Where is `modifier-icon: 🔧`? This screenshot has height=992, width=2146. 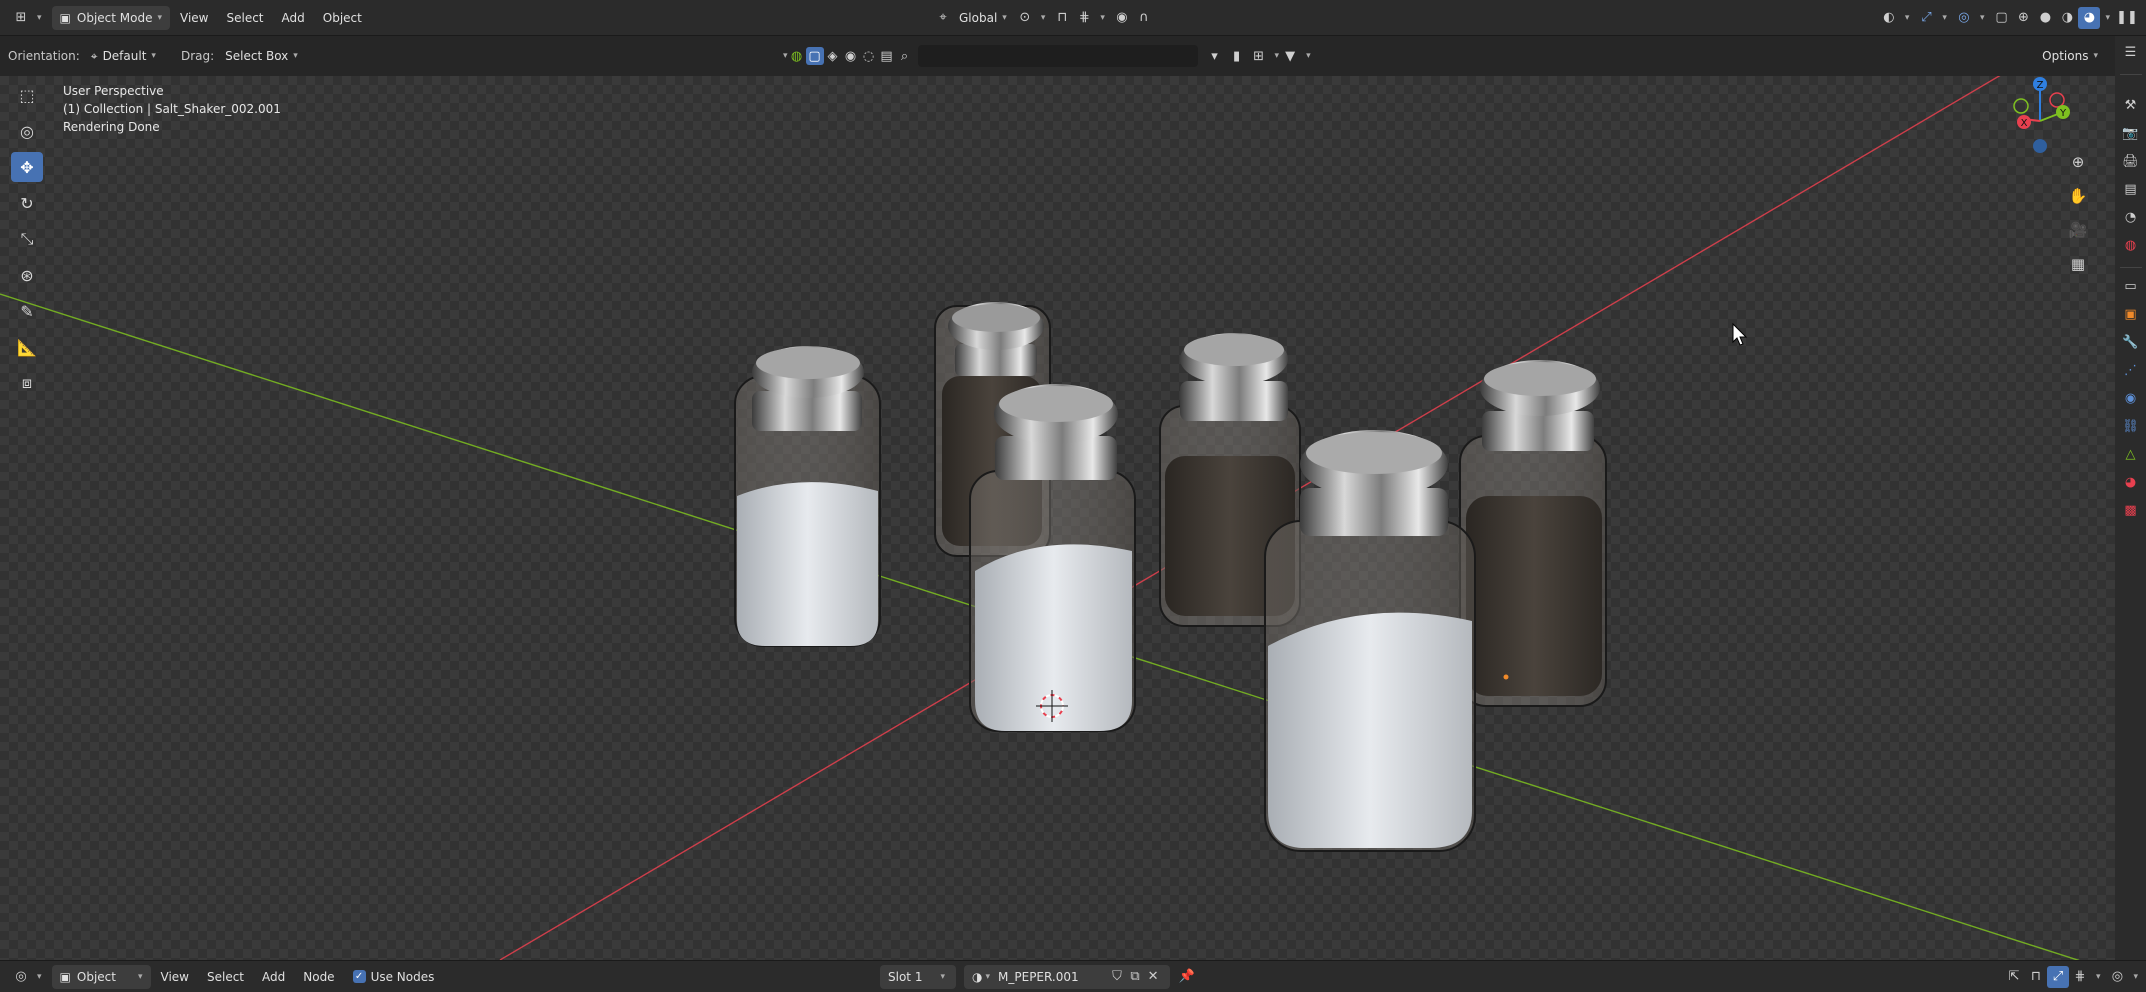 modifier-icon: 🔧 is located at coordinates (2131, 342).